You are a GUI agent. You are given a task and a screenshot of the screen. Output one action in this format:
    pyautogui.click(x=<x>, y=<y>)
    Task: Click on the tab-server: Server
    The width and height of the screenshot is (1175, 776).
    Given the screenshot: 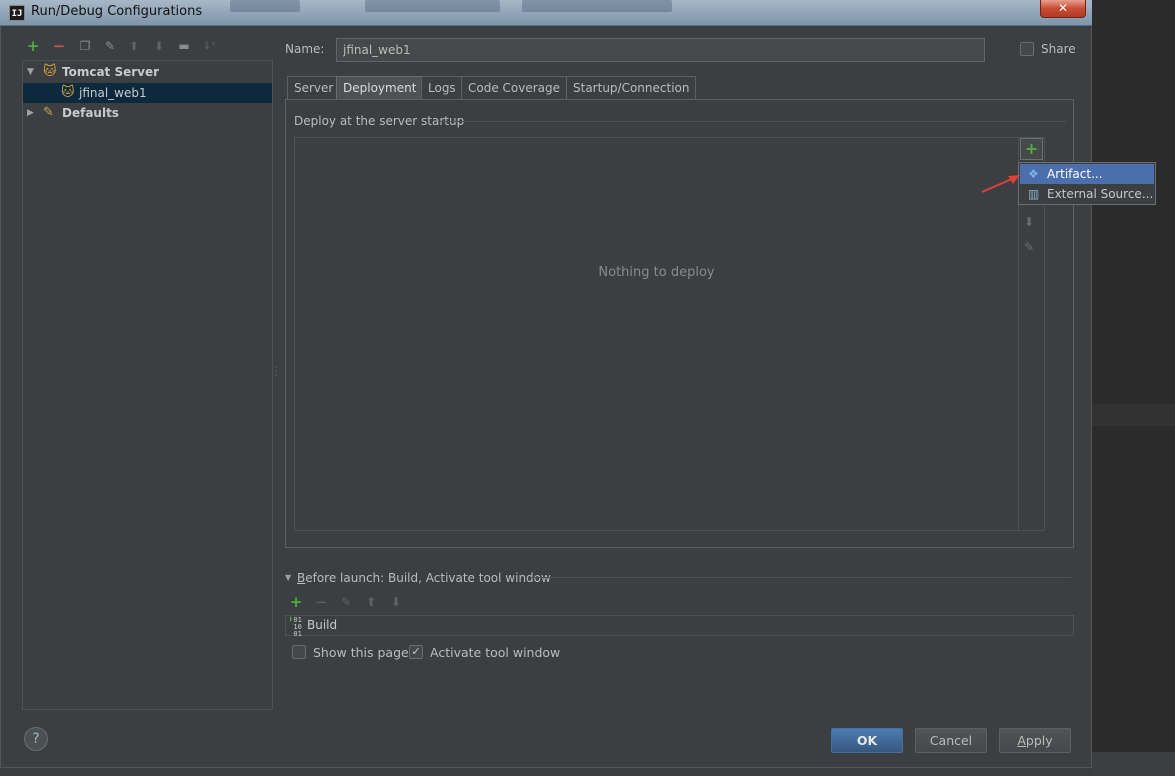 What is the action you would take?
    pyautogui.click(x=314, y=88)
    